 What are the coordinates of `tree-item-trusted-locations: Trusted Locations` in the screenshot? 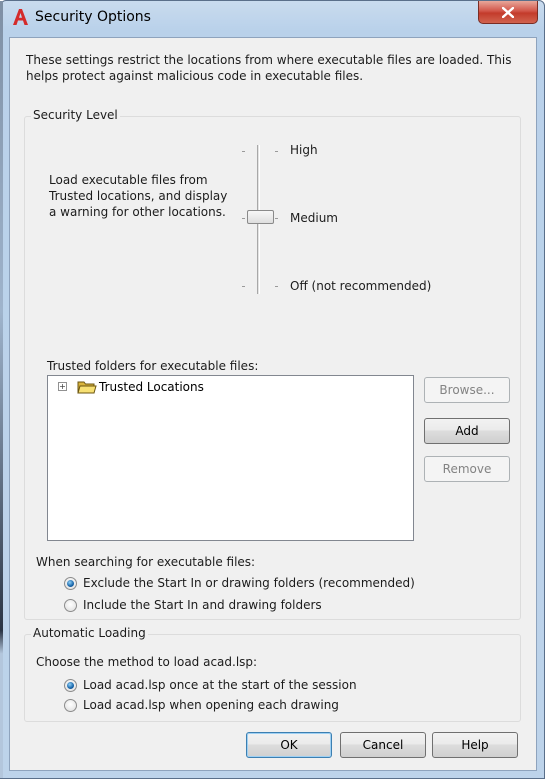 It's located at (151, 387).